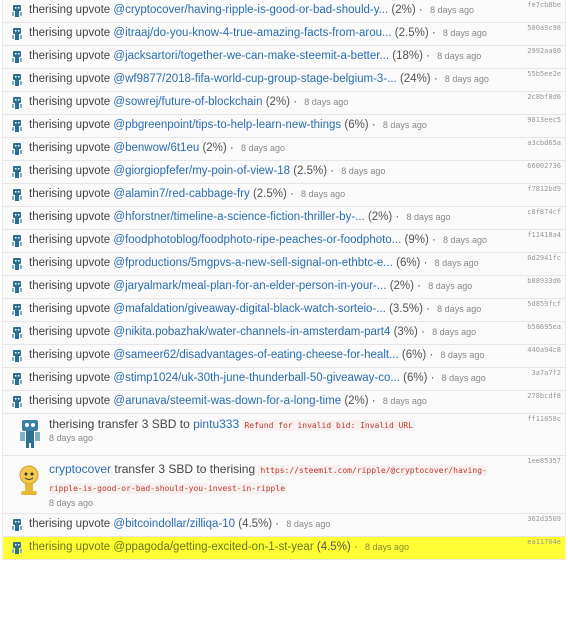 Image resolution: width=568 pixels, height=635 pixels. I want to click on coin-avatar-icon, so click(29, 480).